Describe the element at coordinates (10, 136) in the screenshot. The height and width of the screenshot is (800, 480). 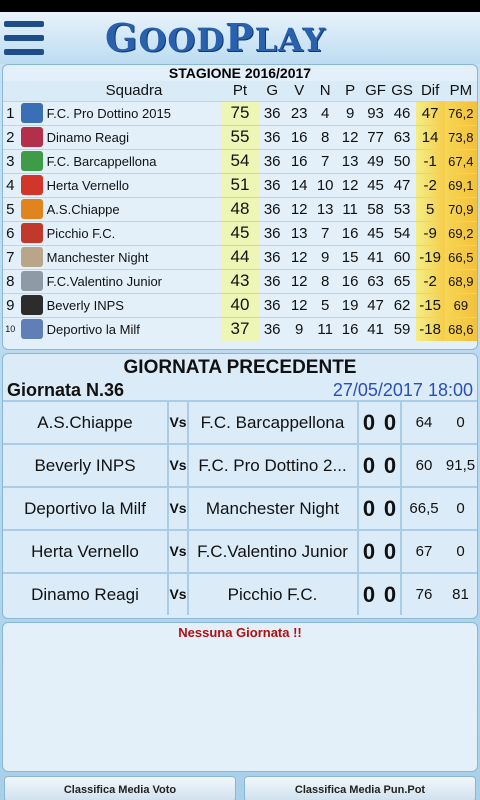
I see `rank-cell: 2` at that location.